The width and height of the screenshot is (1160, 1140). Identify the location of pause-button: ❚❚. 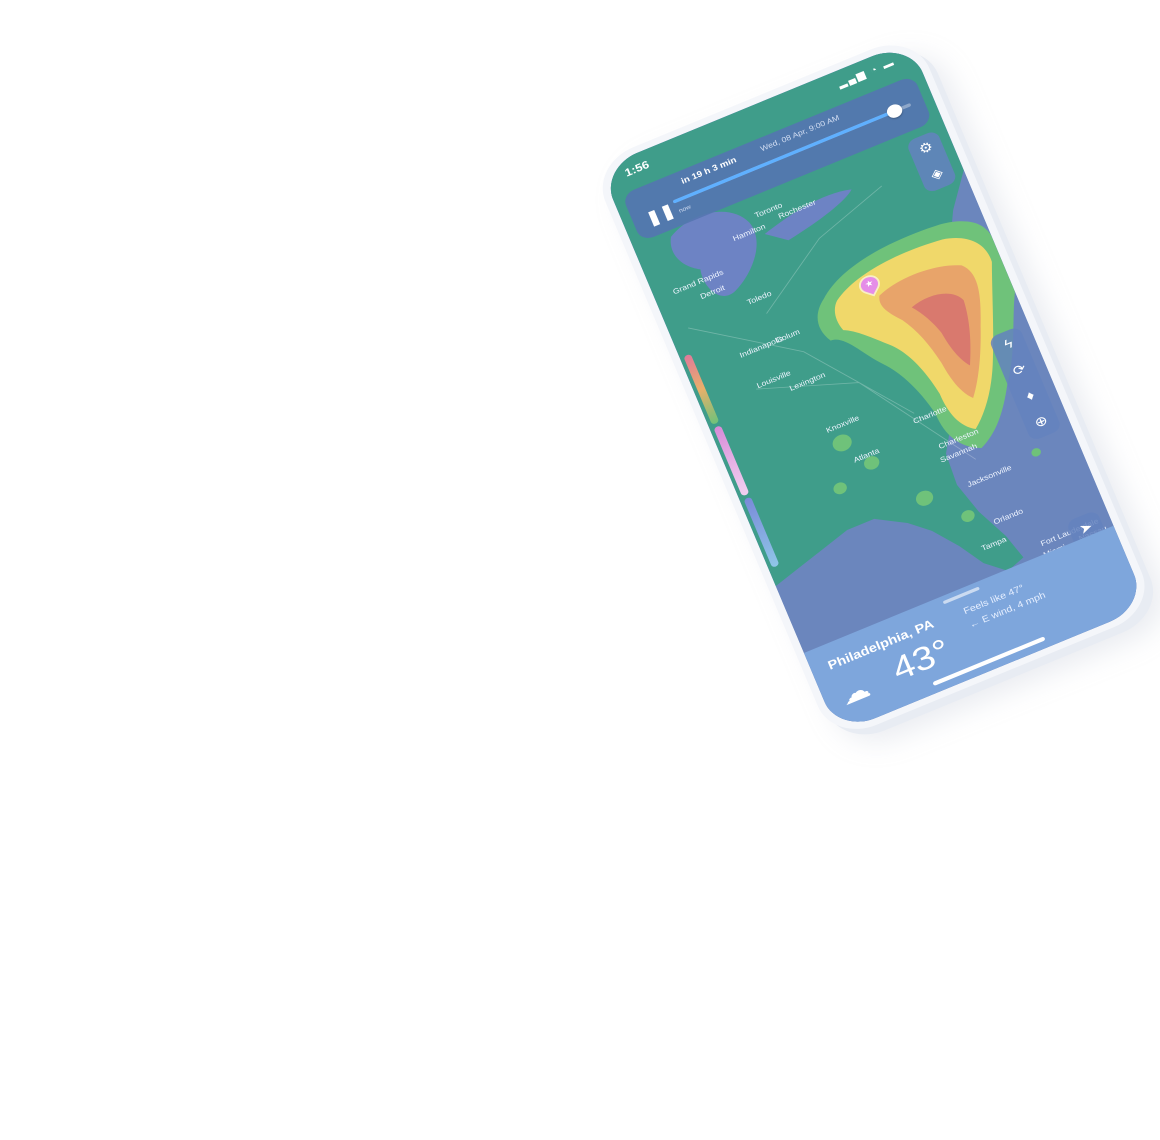
(660, 215).